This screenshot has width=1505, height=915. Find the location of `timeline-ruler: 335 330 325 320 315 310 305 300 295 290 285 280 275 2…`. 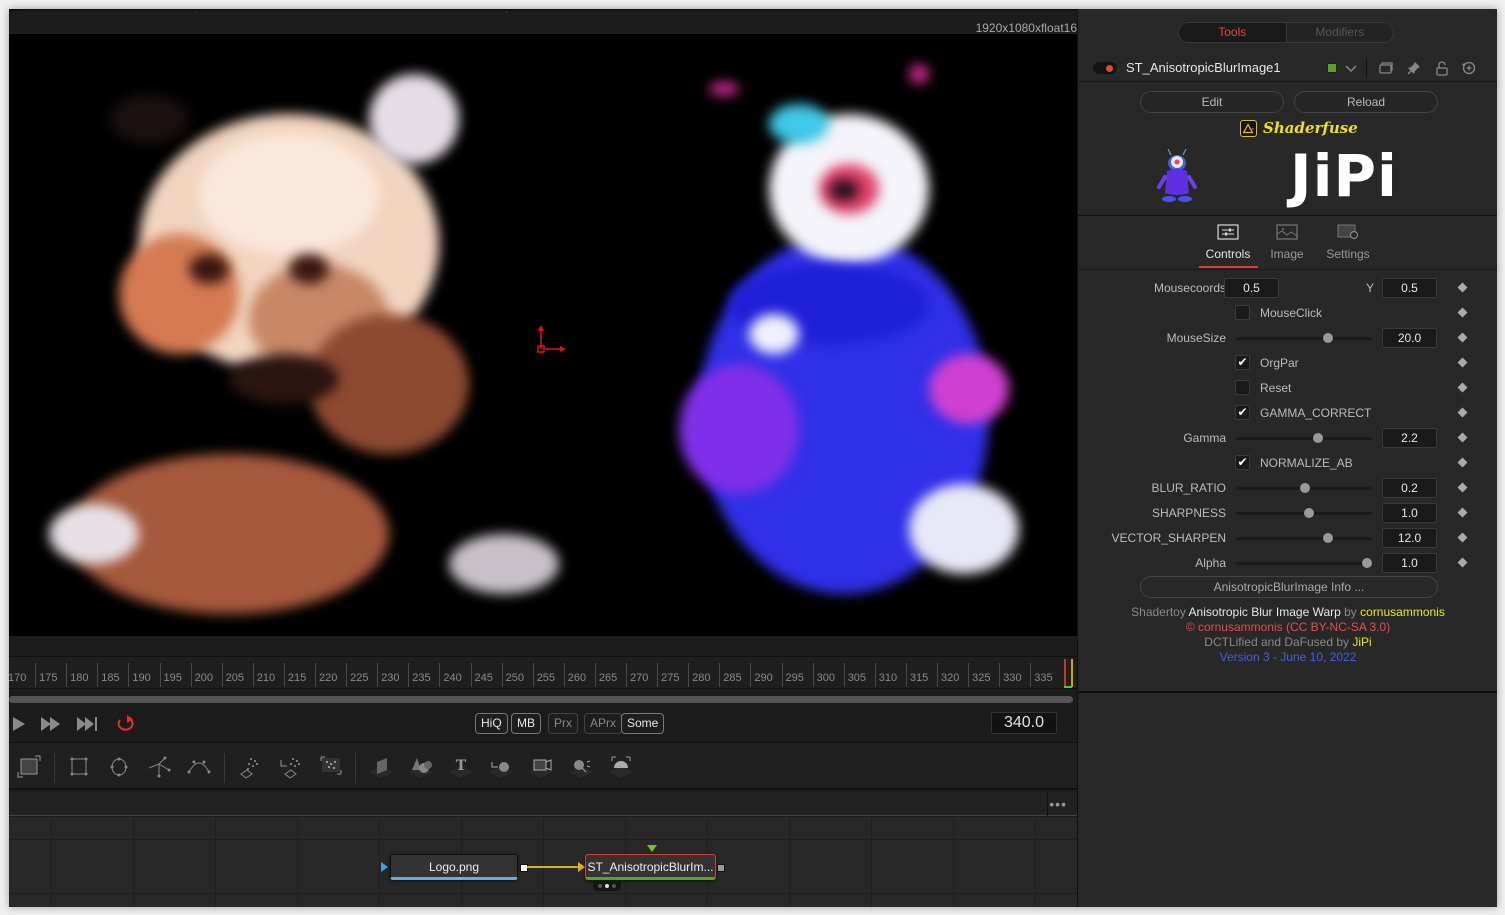

timeline-ruler: 335 330 325 320 315 310 305 300 295 290 285 280 275 2… is located at coordinates (543, 672).